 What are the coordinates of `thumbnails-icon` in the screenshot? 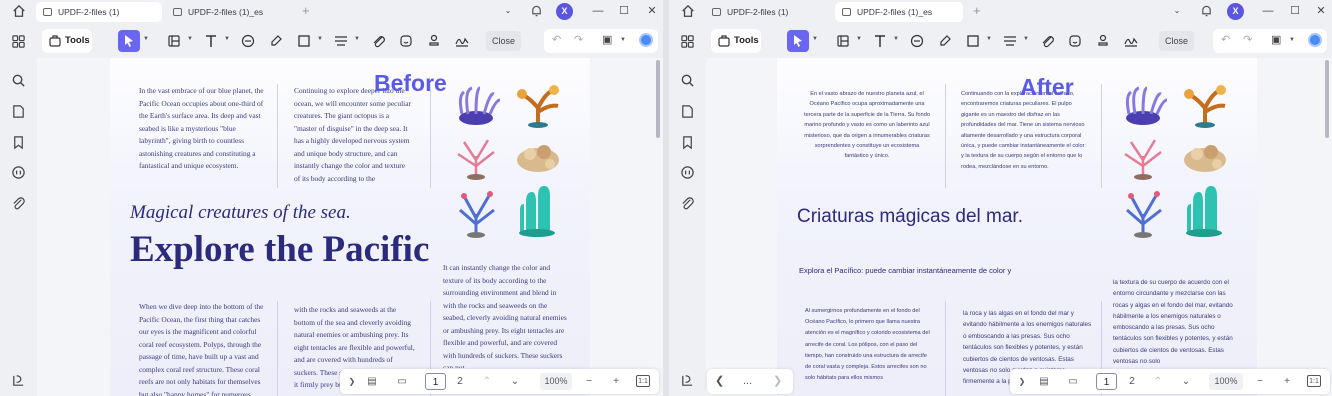 It's located at (18, 41).